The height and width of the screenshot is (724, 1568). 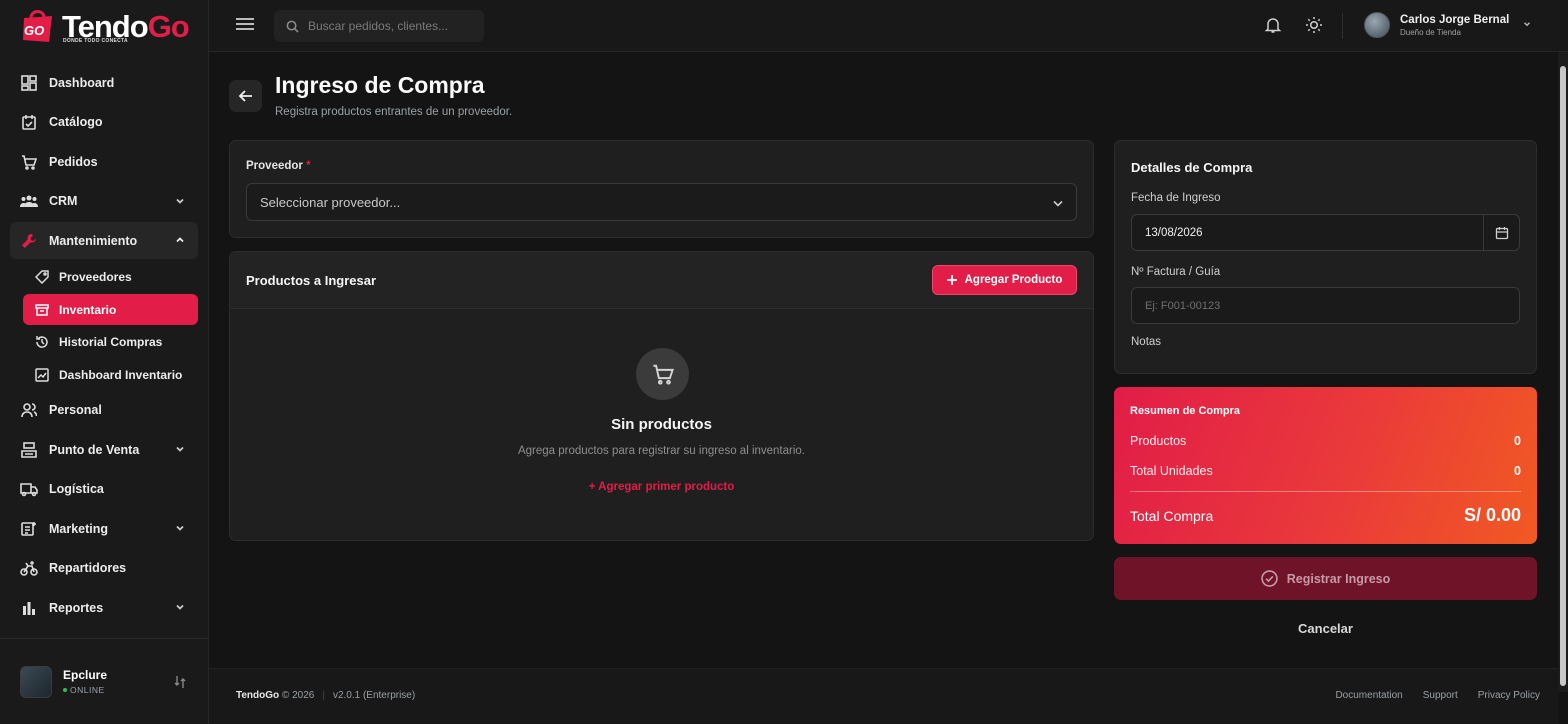 I want to click on calendar-icon, so click(x=1501, y=232).